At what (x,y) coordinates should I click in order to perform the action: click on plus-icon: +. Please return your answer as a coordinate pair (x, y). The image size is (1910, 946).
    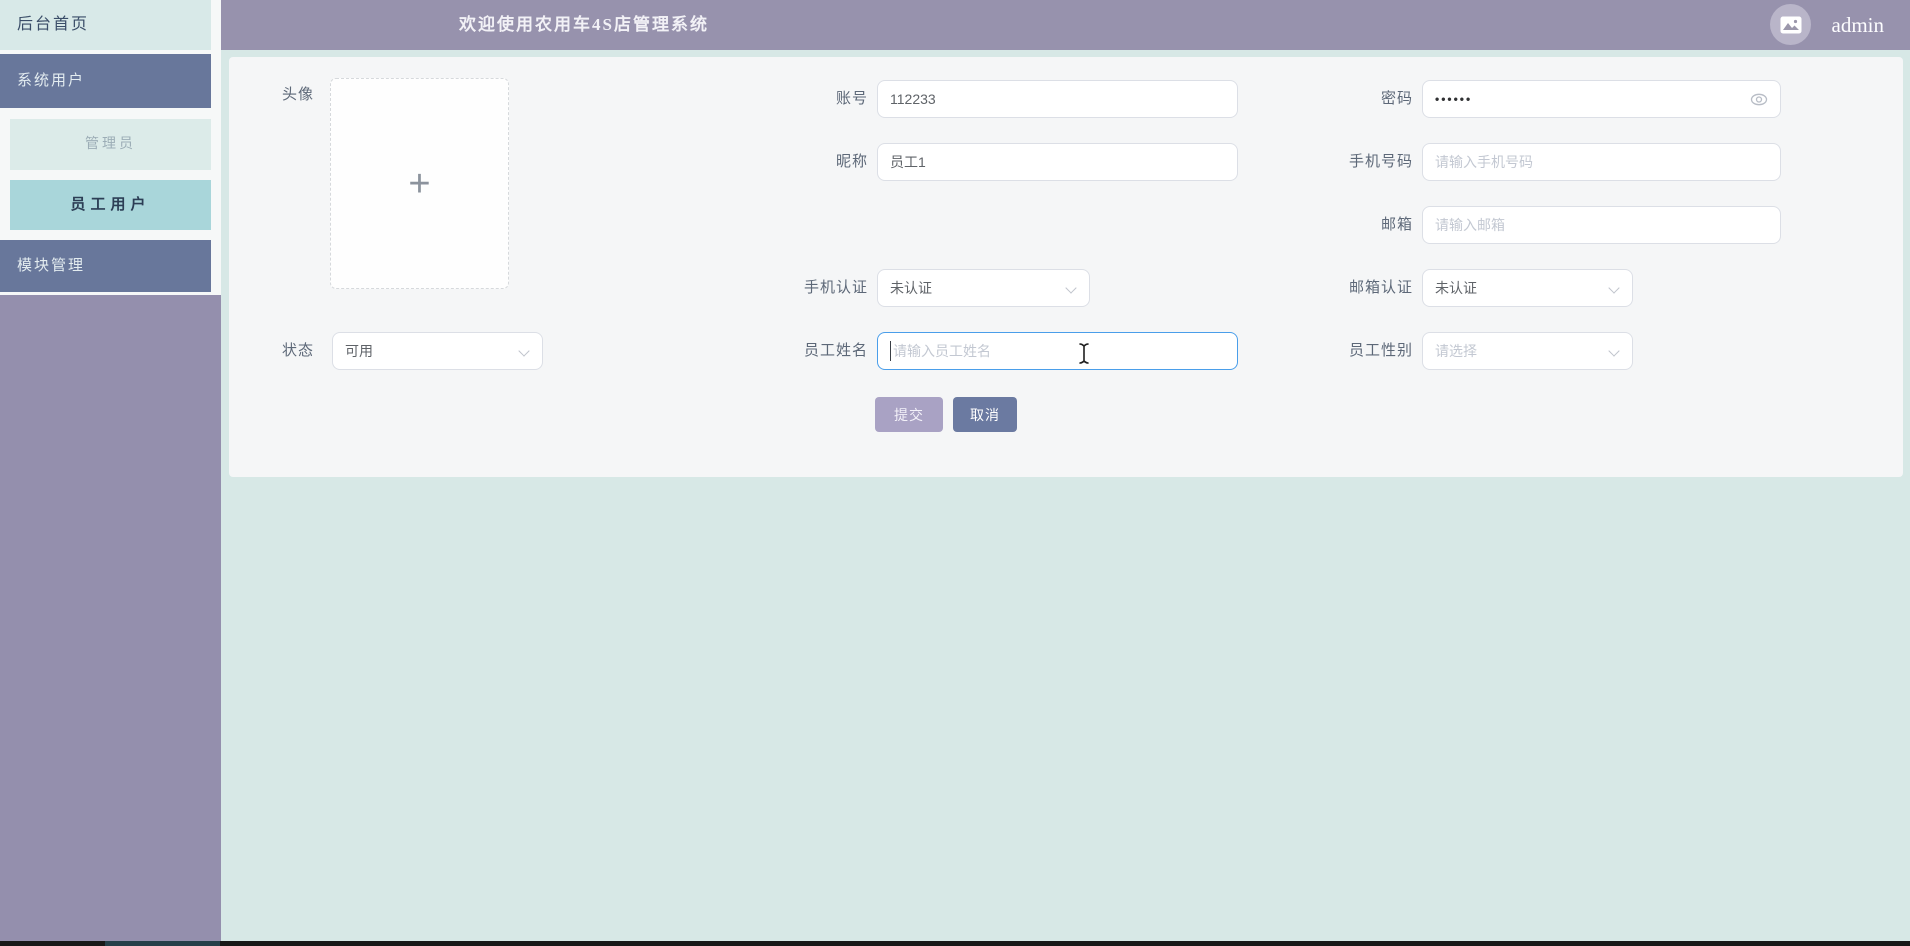
    Looking at the image, I should click on (419, 183).